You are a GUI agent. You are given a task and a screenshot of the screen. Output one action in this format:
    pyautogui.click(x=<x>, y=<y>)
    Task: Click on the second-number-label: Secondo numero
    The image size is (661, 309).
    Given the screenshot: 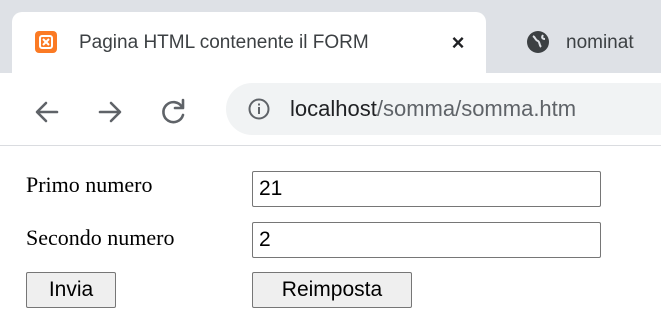 What is the action you would take?
    pyautogui.click(x=100, y=237)
    